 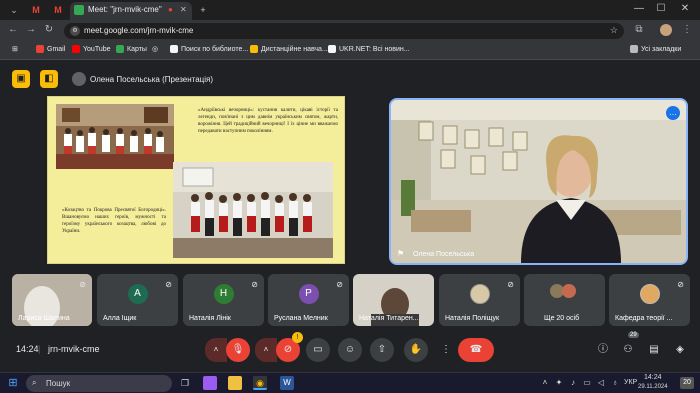 I want to click on chrome-icon: ◉, so click(x=260, y=383).